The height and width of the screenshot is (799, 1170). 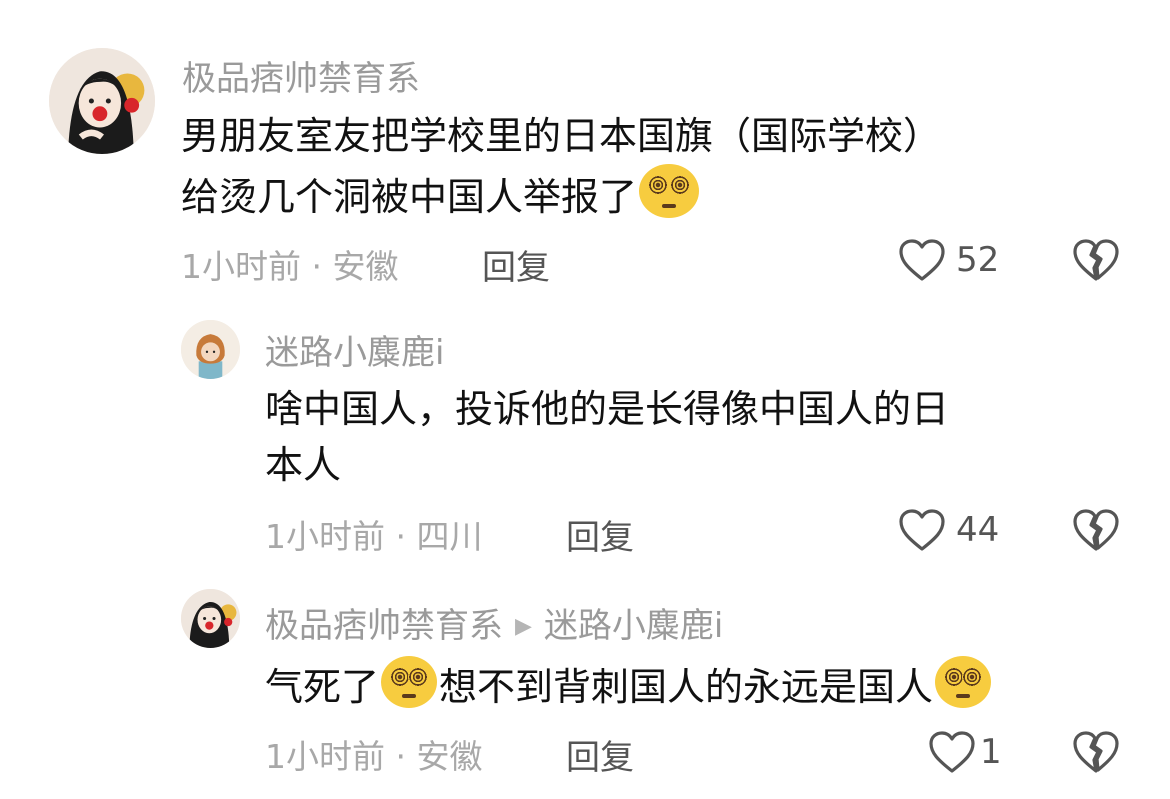 I want to click on triangle-right-icon: ▶, so click(x=523, y=626).